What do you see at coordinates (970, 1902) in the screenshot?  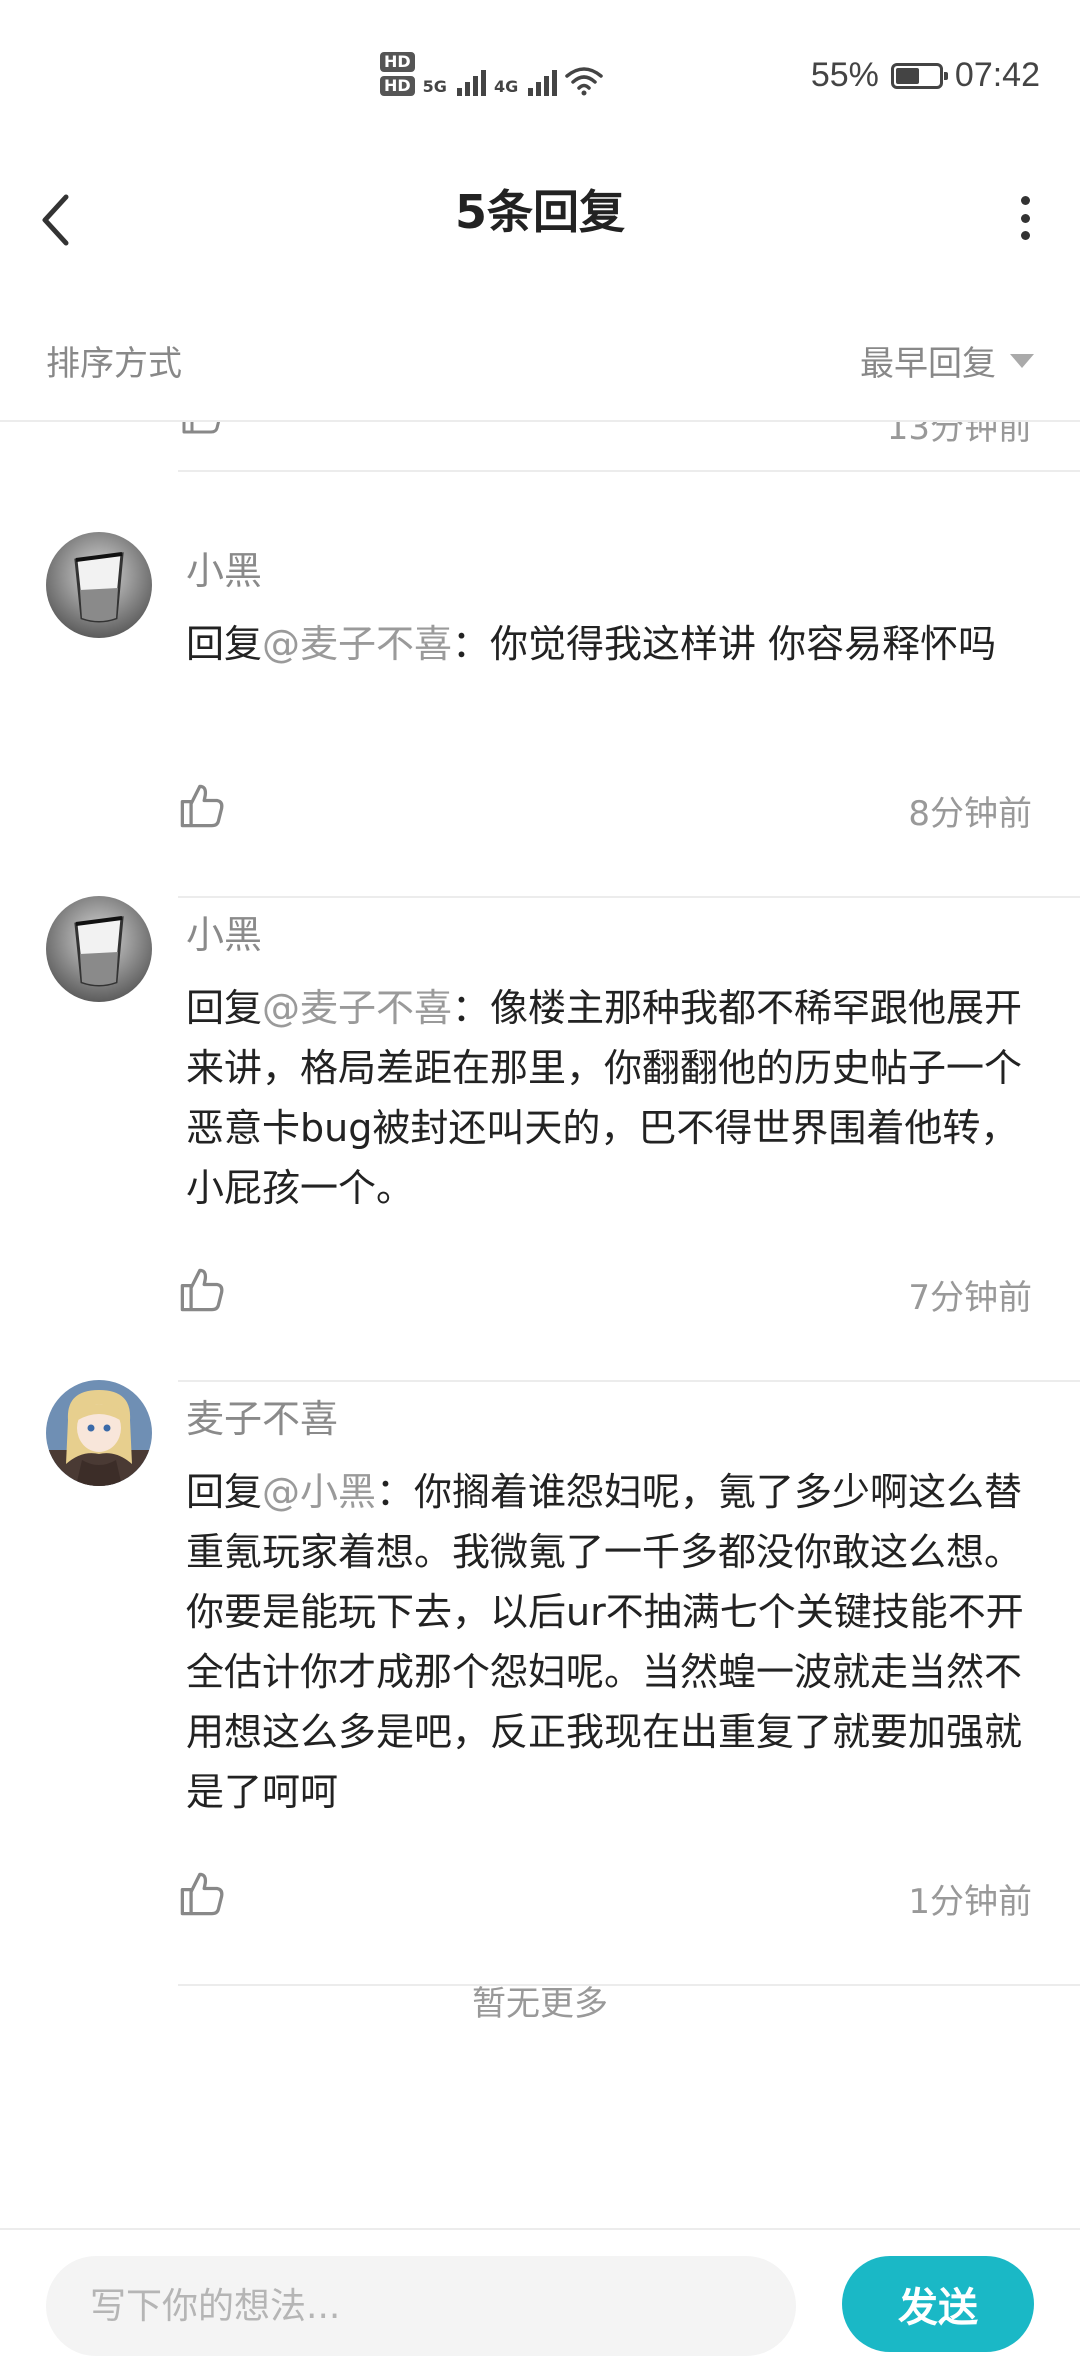 I see `reply-time: 1分钟前` at bounding box center [970, 1902].